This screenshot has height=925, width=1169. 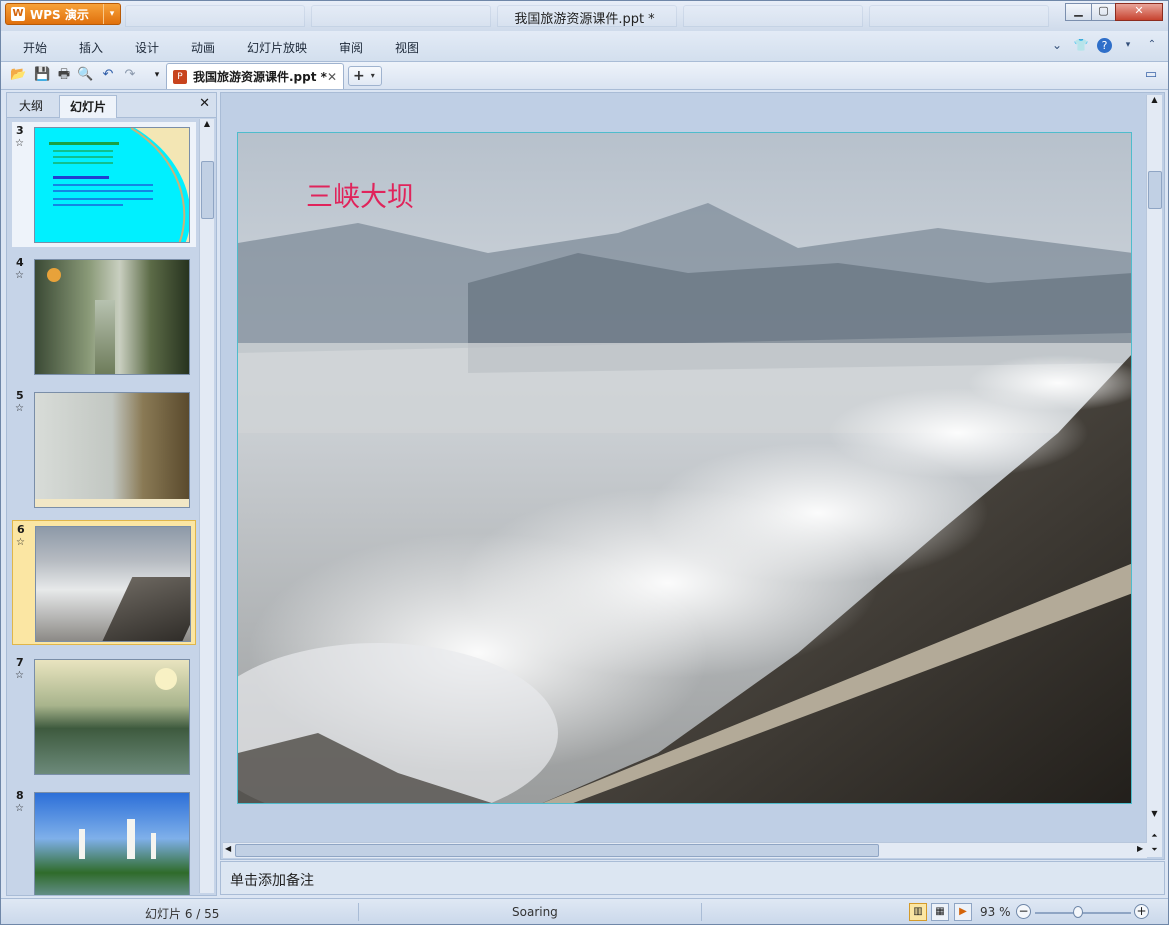 What do you see at coordinates (20, 262) in the screenshot?
I see `slide-number: 4` at bounding box center [20, 262].